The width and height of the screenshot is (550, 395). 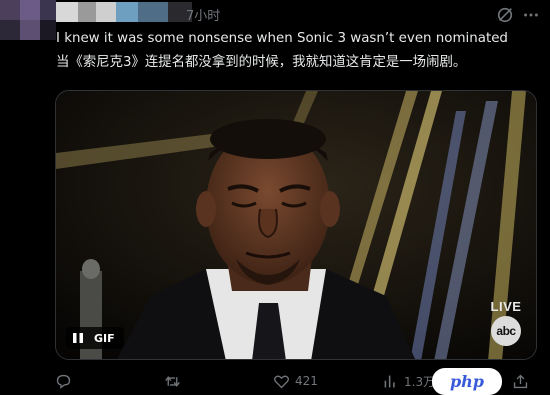 I want to click on abc-logo-text: abc, so click(x=506, y=331).